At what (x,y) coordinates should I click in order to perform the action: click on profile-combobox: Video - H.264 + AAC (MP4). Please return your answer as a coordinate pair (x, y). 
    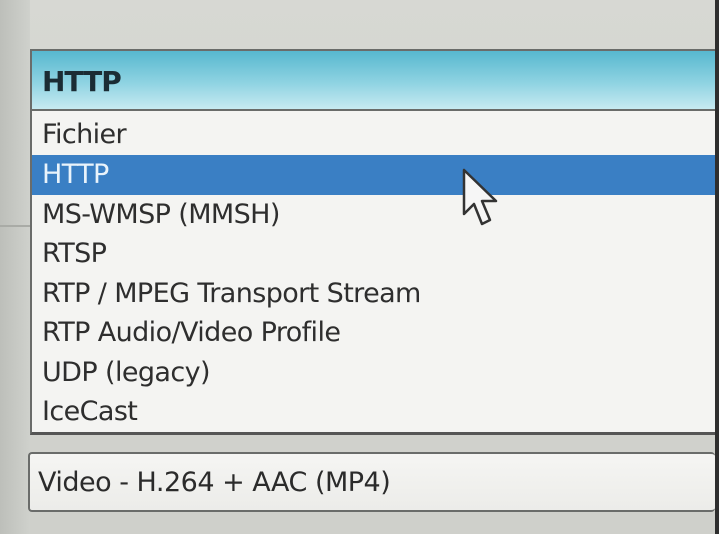
    Looking at the image, I should click on (371, 482).